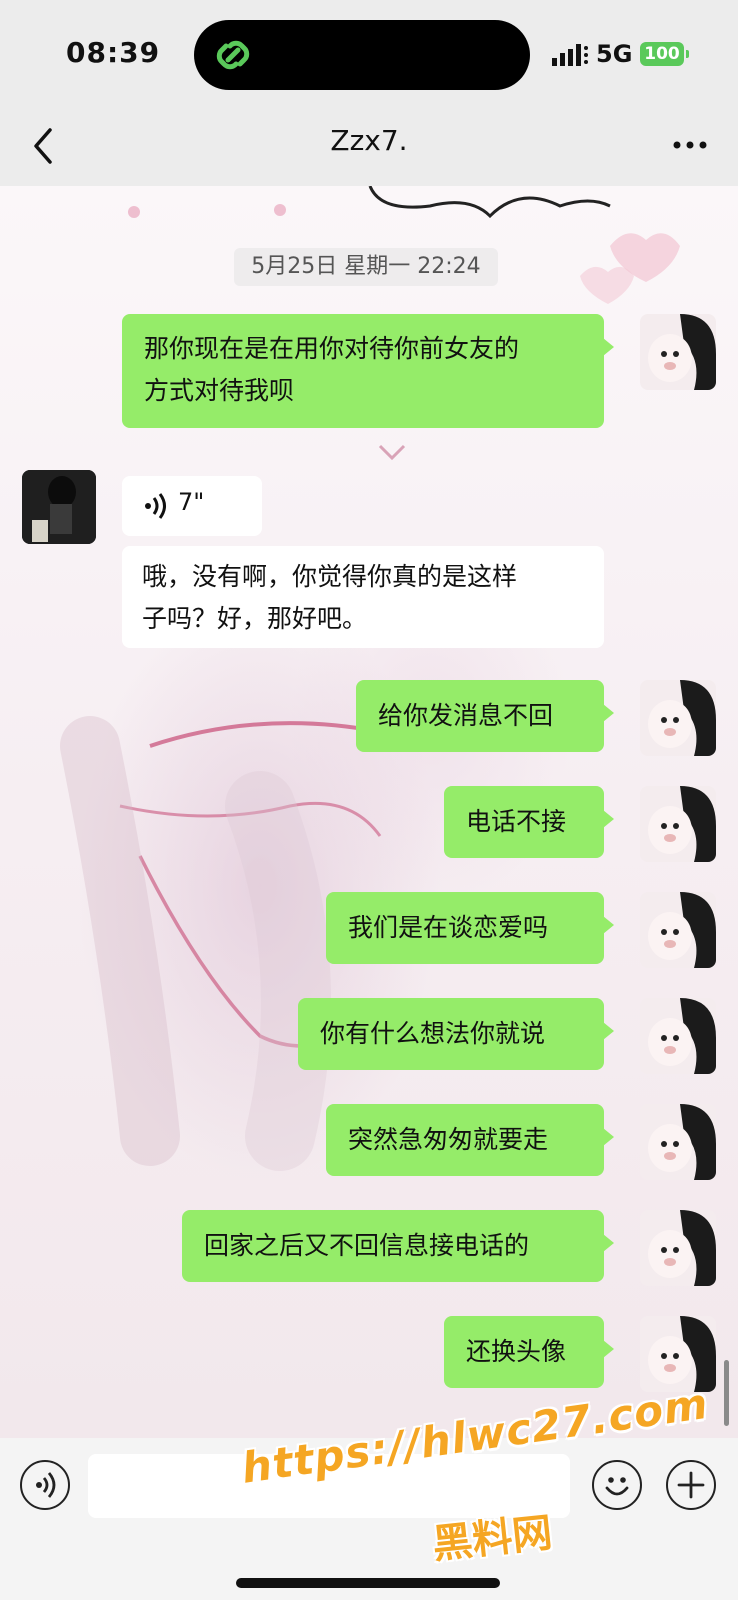 This screenshot has height=1600, width=738. I want to click on voice-wave-icon, so click(155, 506).